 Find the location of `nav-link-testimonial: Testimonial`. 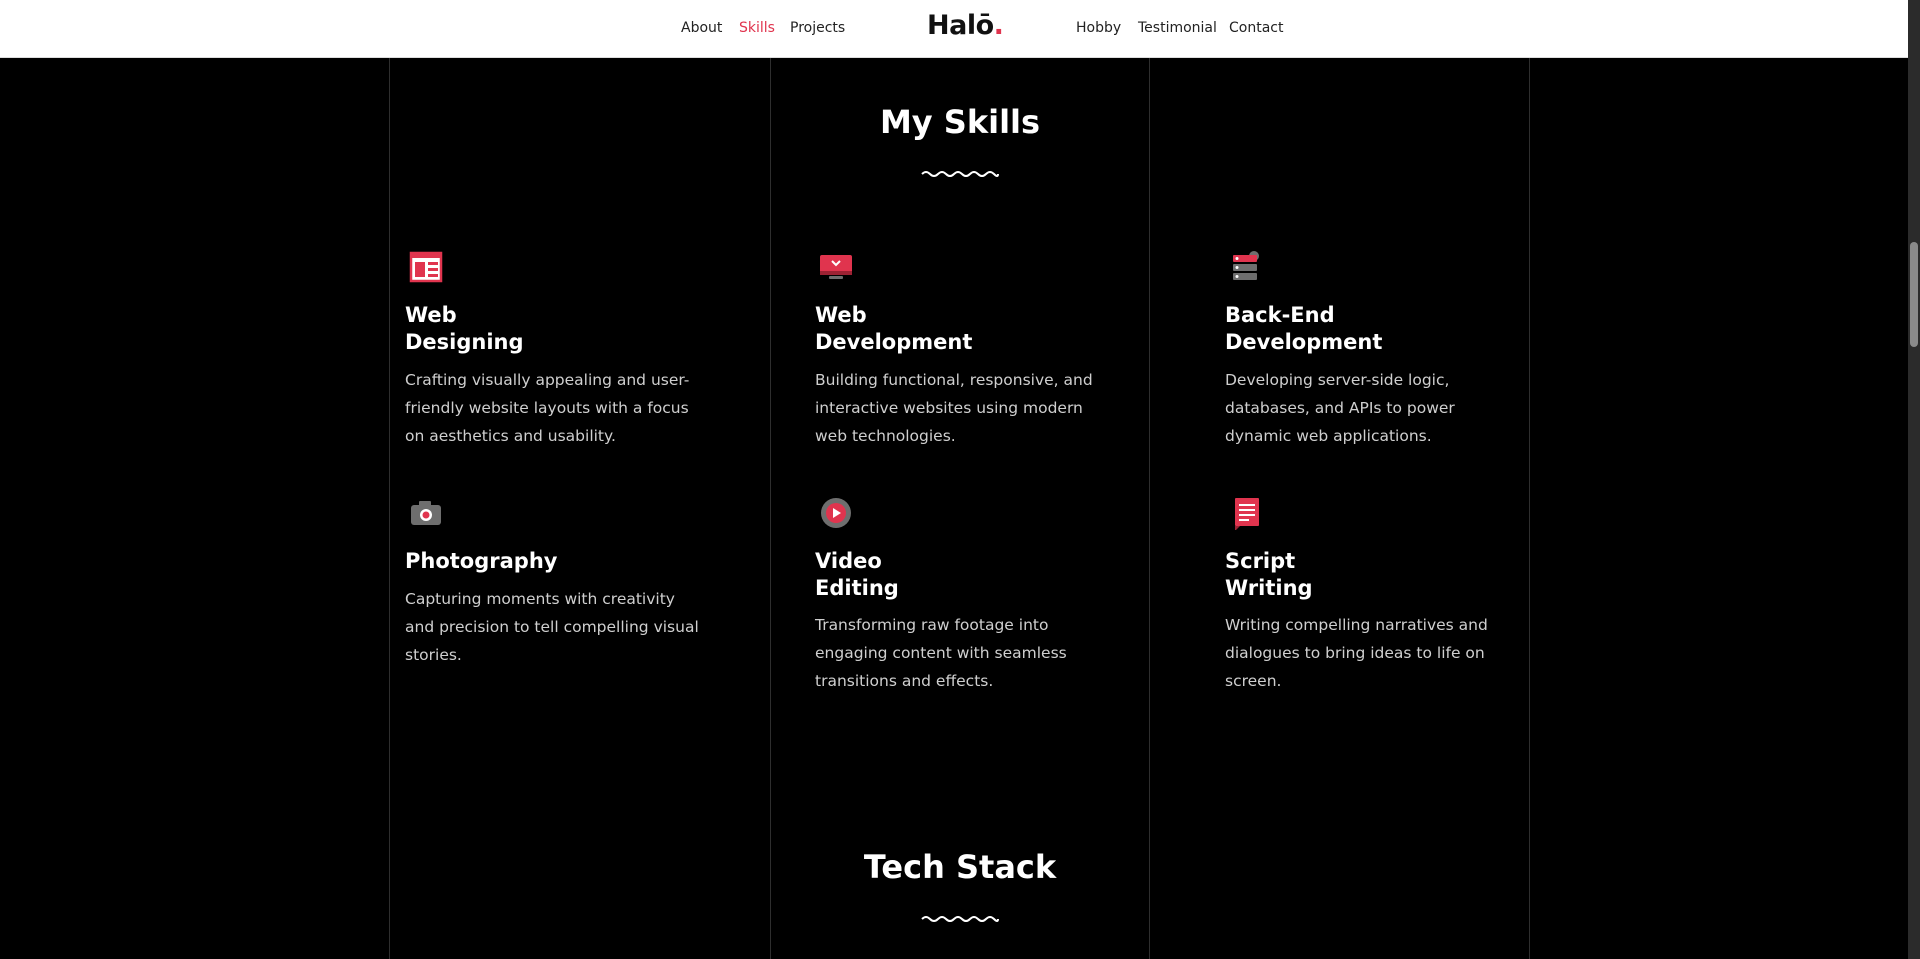

nav-link-testimonial: Testimonial is located at coordinates (1177, 28).